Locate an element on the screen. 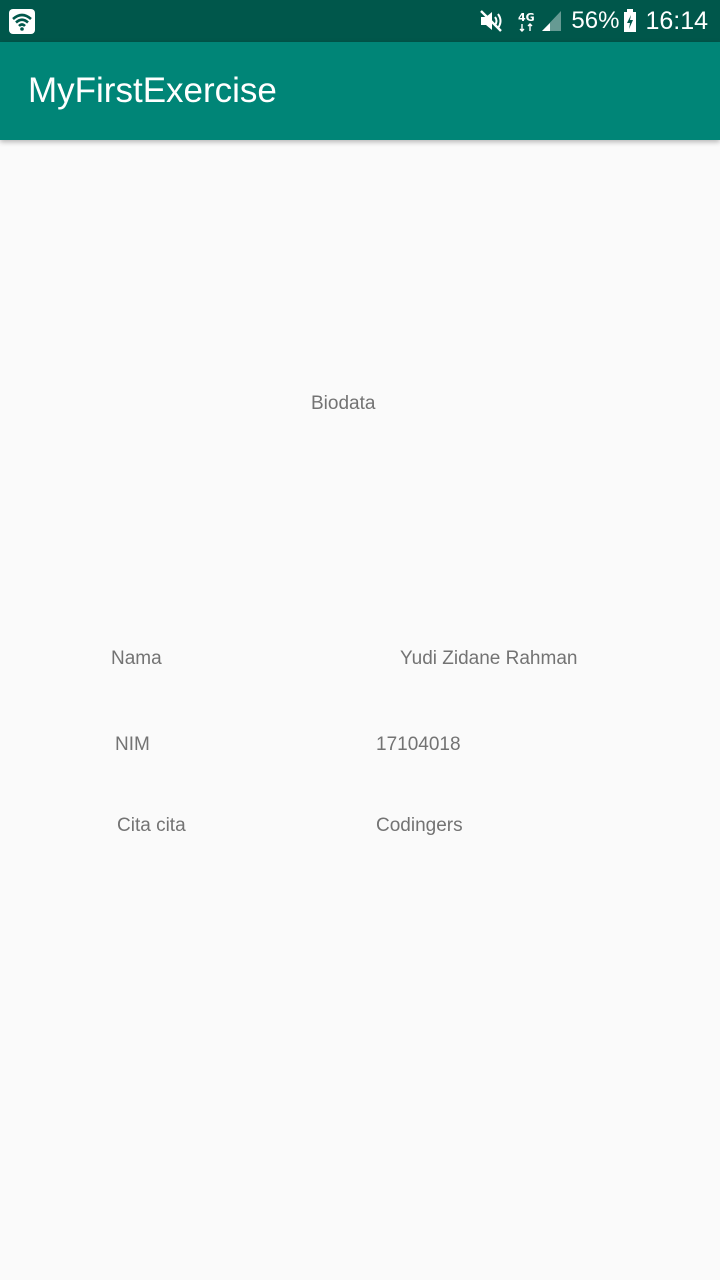 Image resolution: width=720 pixels, height=1280 pixels. network-label: 4G is located at coordinates (526, 17).